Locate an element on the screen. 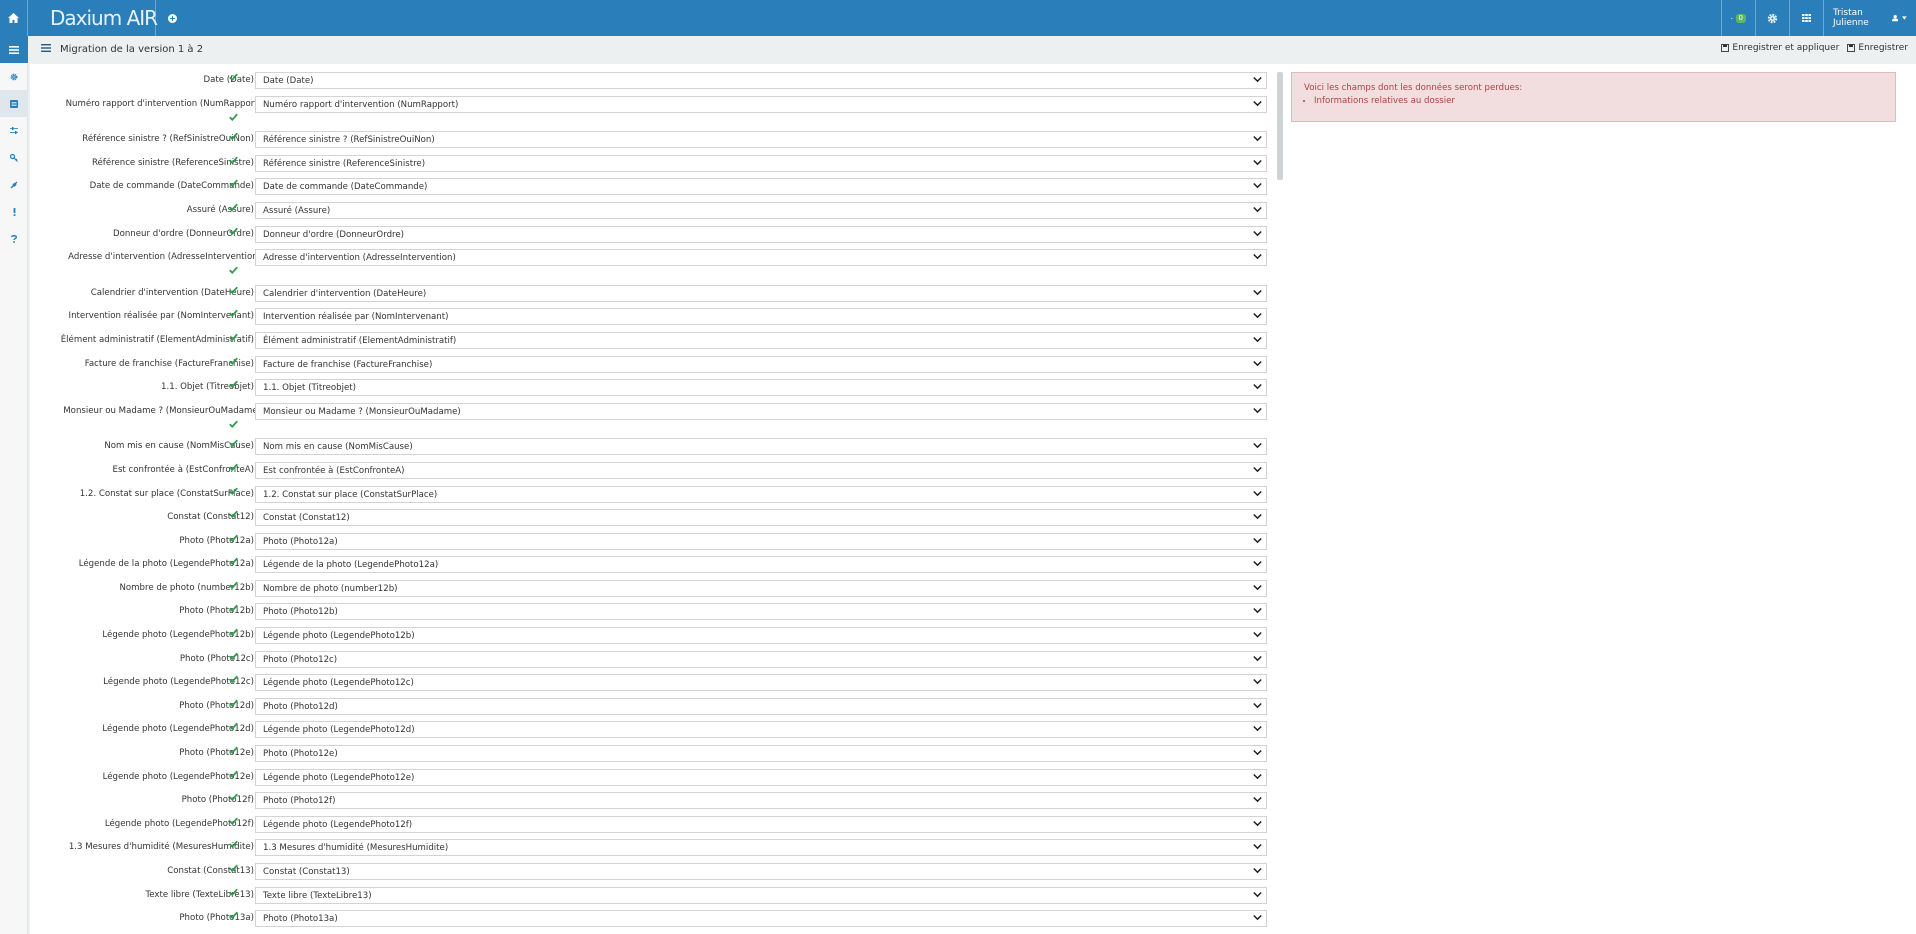 The width and height of the screenshot is (1916, 934). nav-plugins is located at coordinates (14, 184).